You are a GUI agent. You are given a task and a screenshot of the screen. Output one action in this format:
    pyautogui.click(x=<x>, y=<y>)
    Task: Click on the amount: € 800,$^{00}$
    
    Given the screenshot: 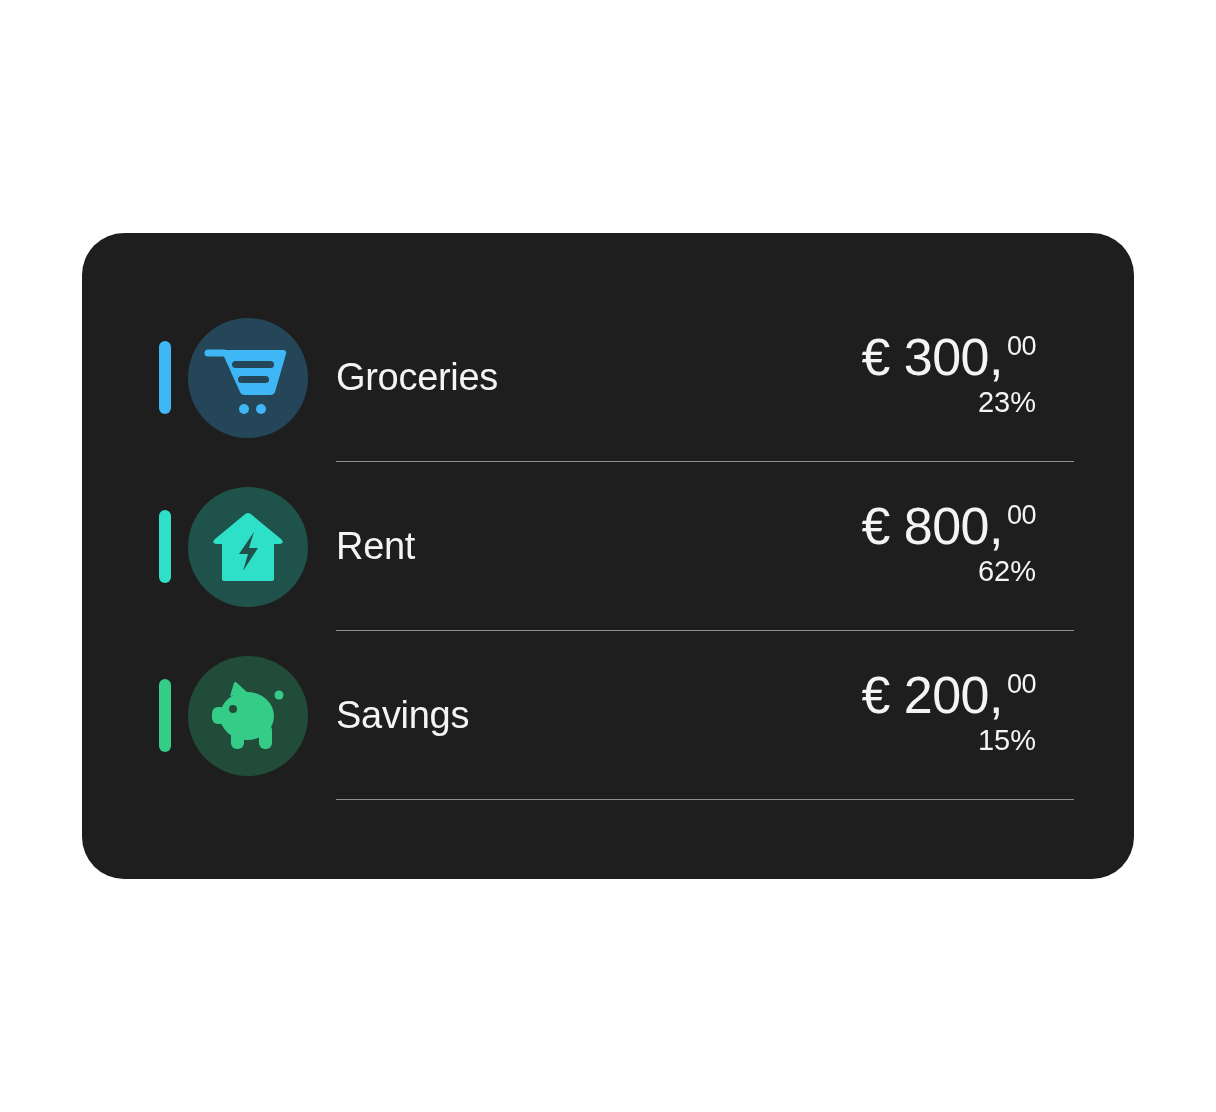 What is the action you would take?
    pyautogui.click(x=948, y=526)
    